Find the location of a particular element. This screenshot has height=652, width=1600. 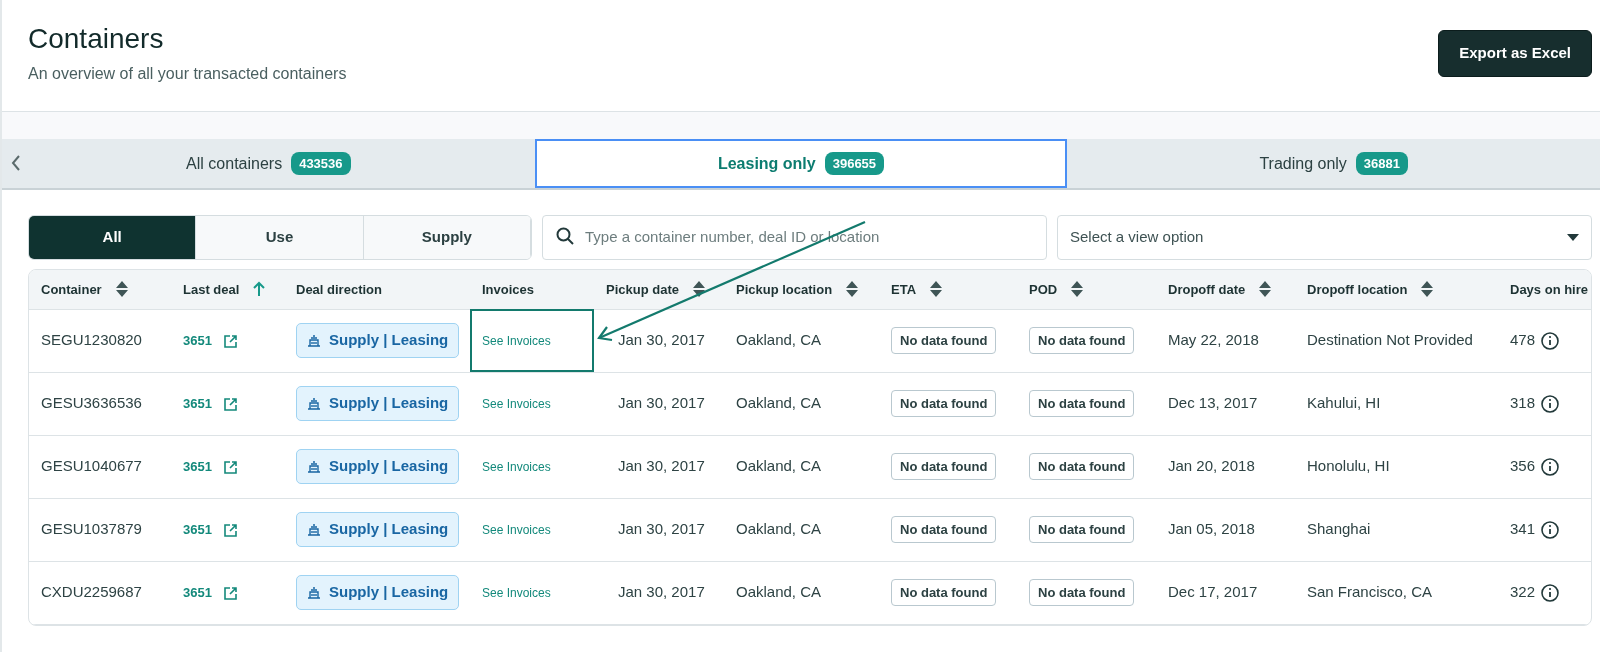

column-header: POD is located at coordinates (1043, 289).